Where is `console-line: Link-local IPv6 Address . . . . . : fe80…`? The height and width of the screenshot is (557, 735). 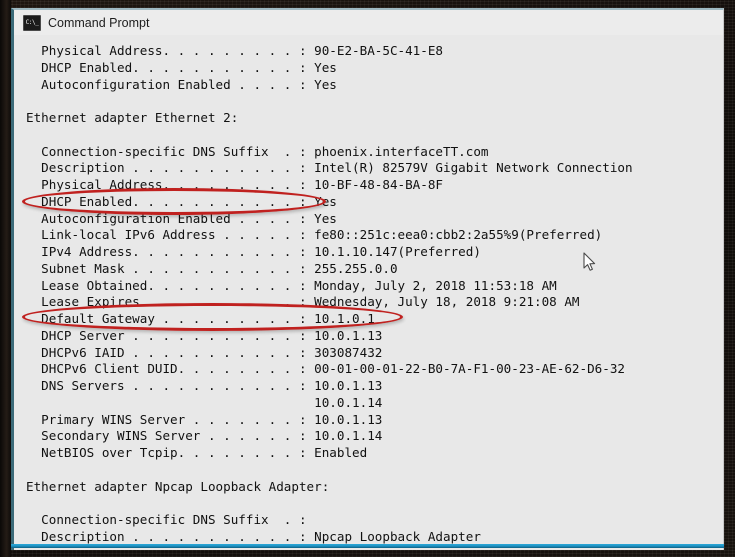
console-line: Link-local IPv6 Address . . . . . : fe80… is located at coordinates (314, 235).